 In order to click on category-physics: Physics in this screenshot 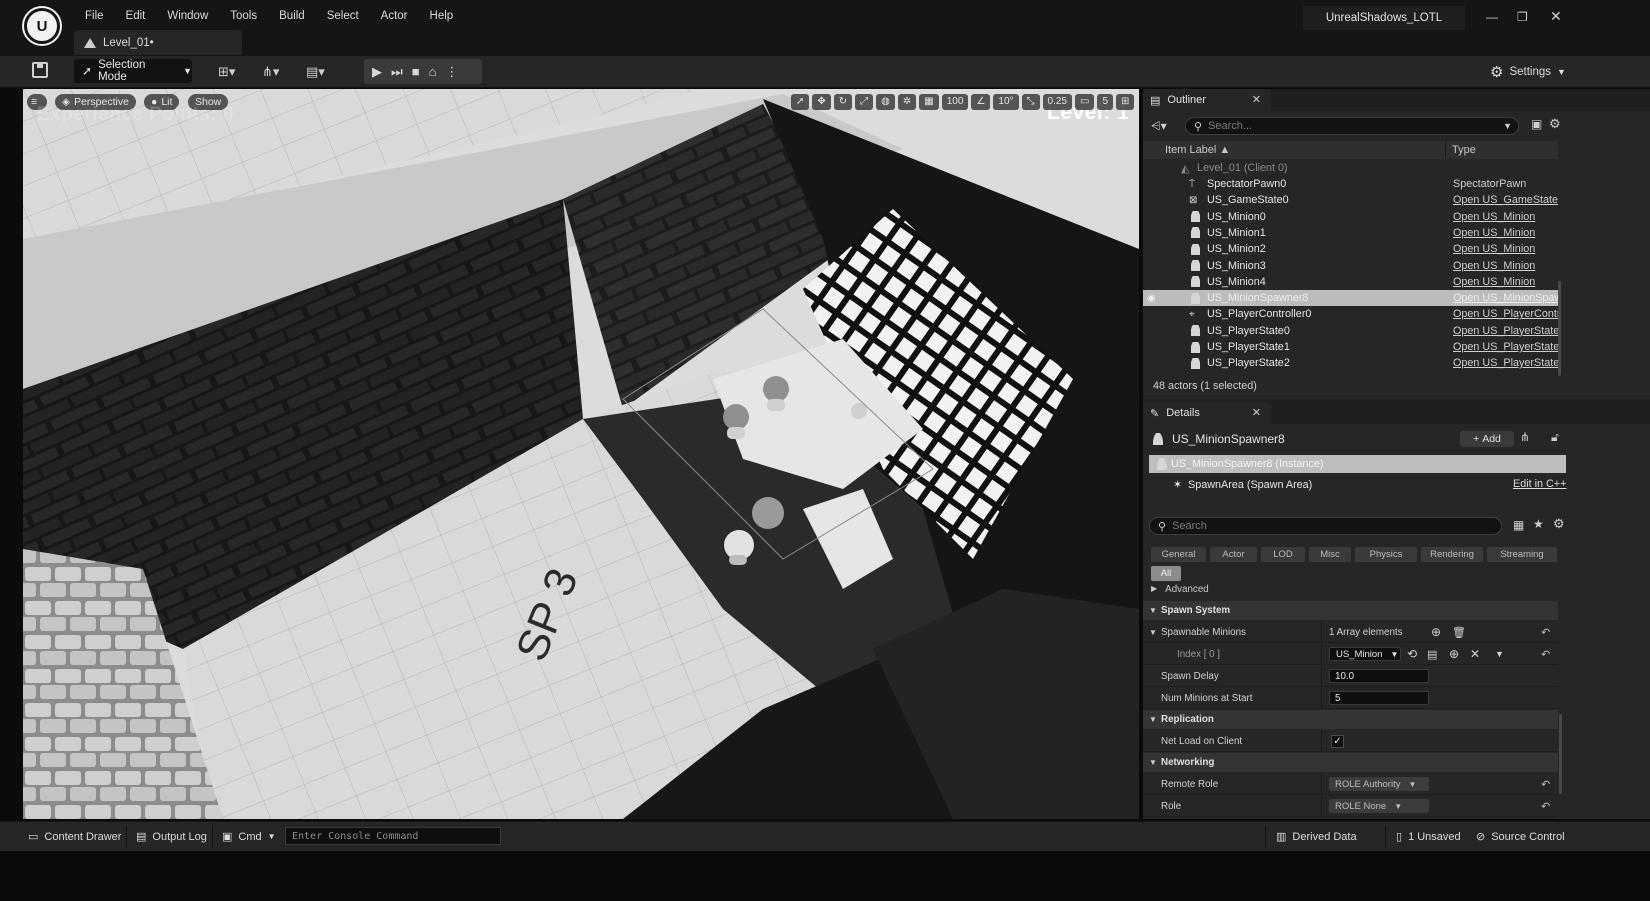, I will do `click(1386, 554)`.